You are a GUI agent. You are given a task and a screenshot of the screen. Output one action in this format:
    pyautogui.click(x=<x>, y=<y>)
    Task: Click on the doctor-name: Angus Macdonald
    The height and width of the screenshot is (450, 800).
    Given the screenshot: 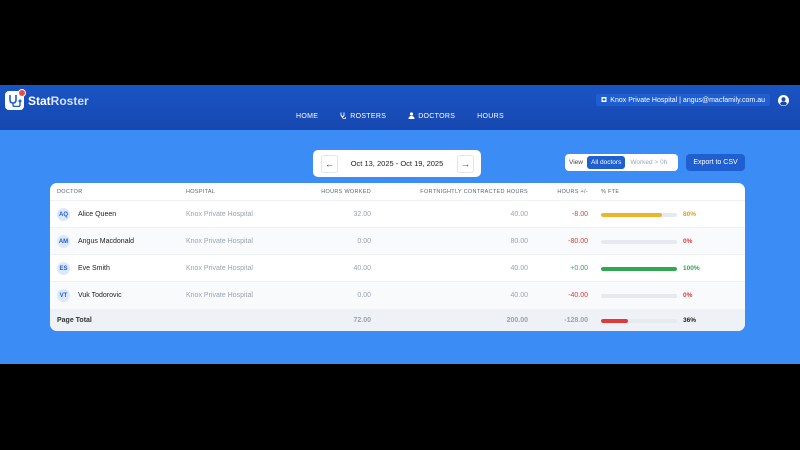 What is the action you would take?
    pyautogui.click(x=106, y=241)
    